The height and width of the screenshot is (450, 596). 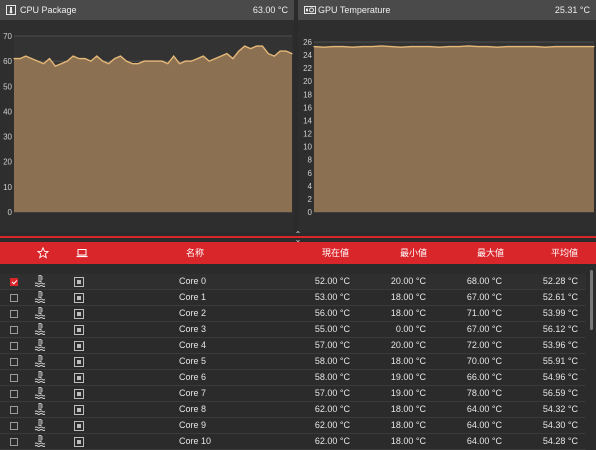 What do you see at coordinates (147, 10) in the screenshot?
I see `cpu-package-panel-header: CPU Package 63.00 °C` at bounding box center [147, 10].